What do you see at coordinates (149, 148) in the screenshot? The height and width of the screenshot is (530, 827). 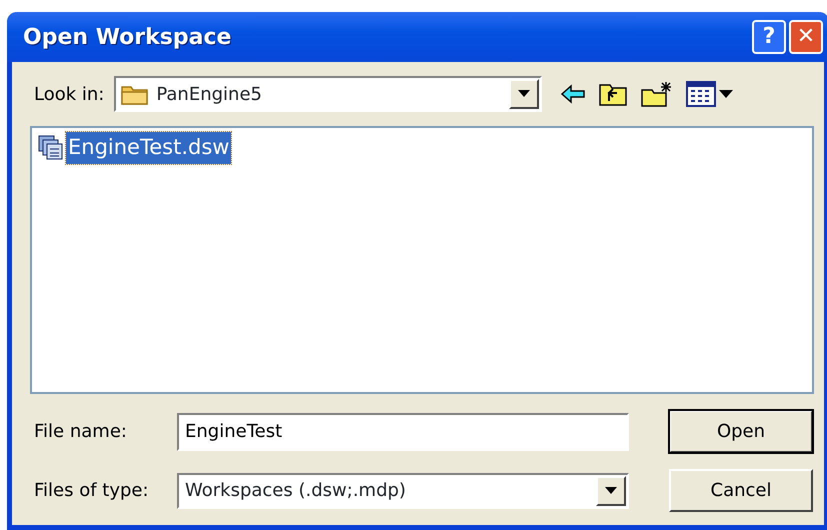 I see `file-item: EngineTest.dsw` at bounding box center [149, 148].